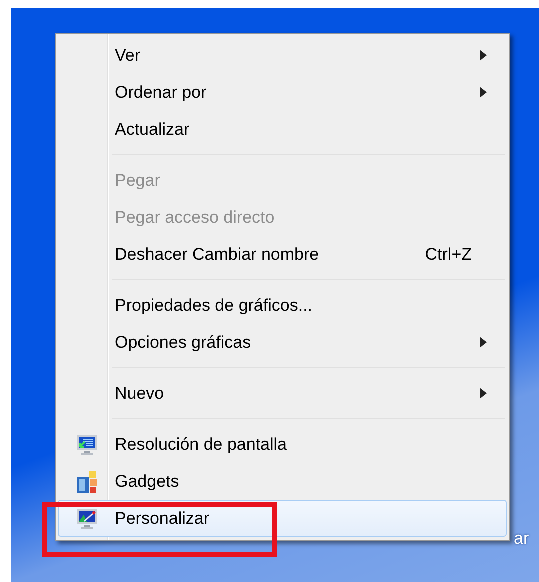 The height and width of the screenshot is (582, 539). Describe the element at coordinates (87, 444) in the screenshot. I see `monitor-icon` at that location.